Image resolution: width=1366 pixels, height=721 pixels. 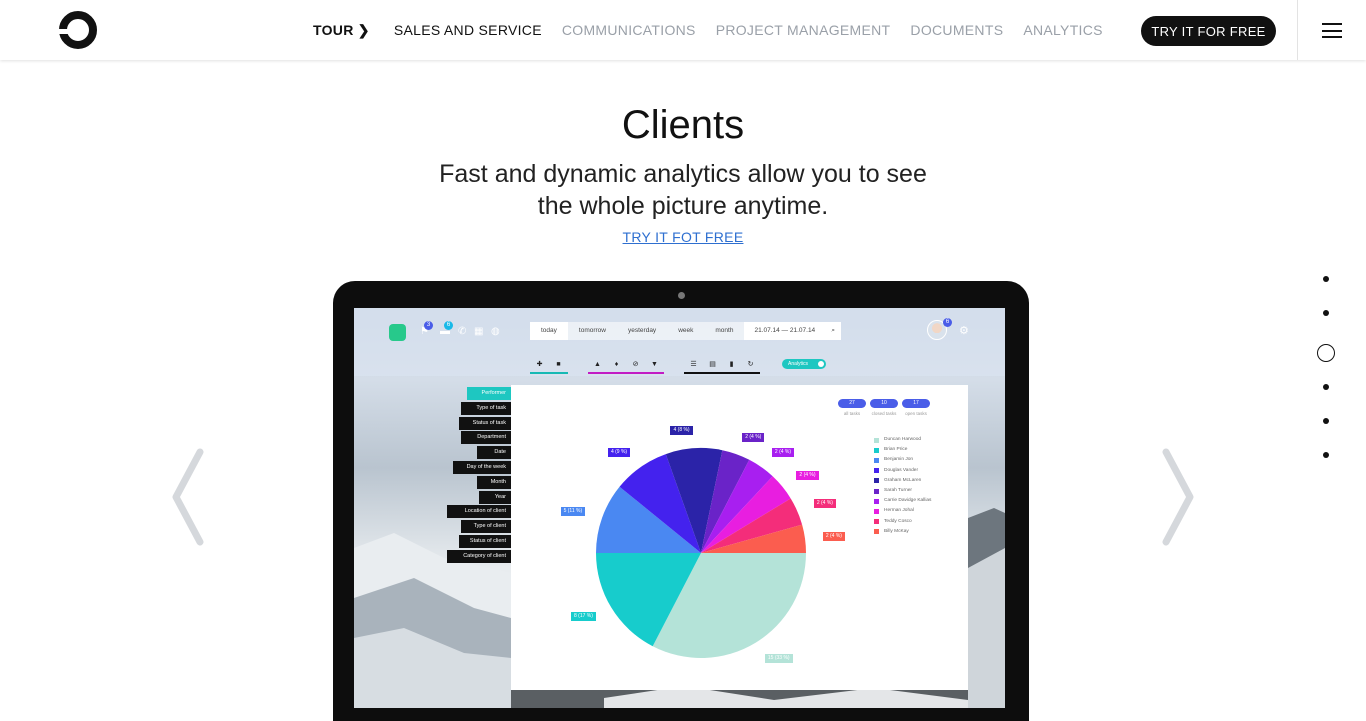 I want to click on hamburger-icon, so click(x=1332, y=30).